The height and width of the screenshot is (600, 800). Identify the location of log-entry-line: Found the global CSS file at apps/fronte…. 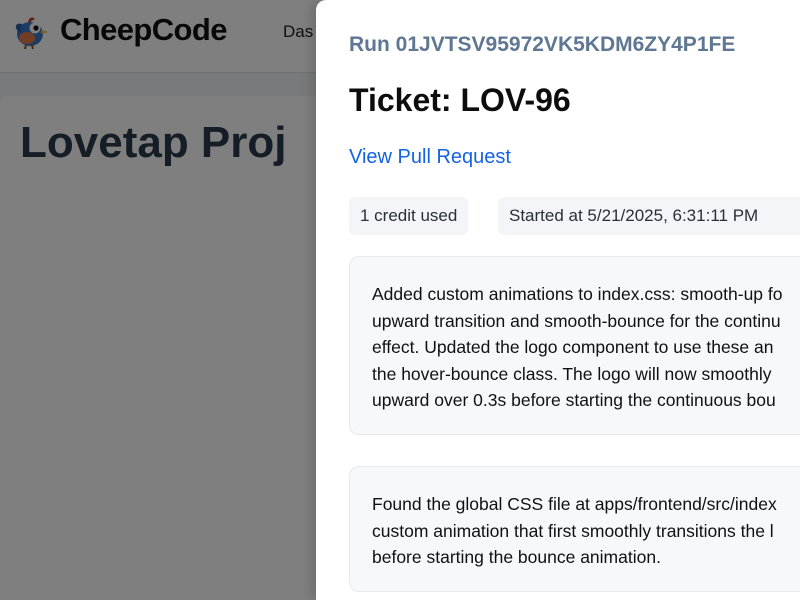
(574, 504).